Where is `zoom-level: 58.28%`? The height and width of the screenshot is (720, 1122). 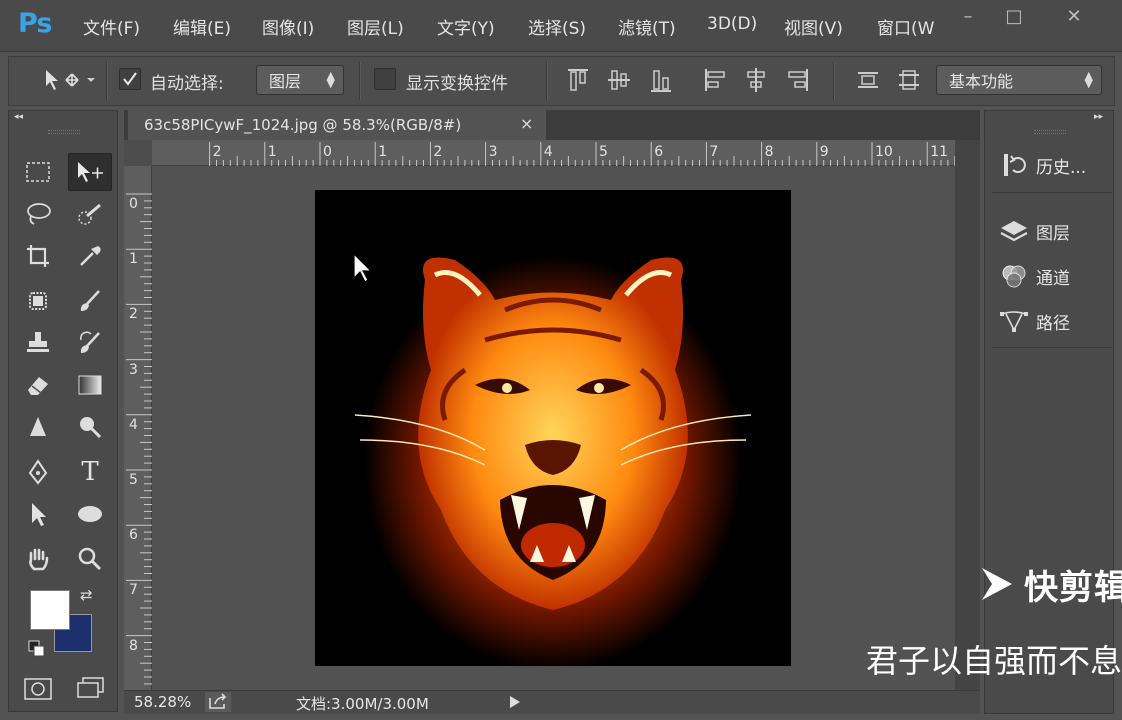 zoom-level: 58.28% is located at coordinates (162, 702).